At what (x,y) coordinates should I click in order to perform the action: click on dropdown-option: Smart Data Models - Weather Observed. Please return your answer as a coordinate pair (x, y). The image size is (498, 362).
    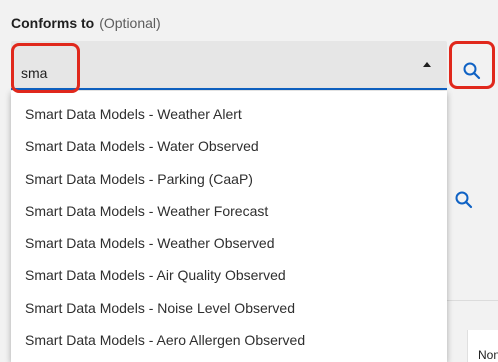
    Looking at the image, I should click on (229, 243).